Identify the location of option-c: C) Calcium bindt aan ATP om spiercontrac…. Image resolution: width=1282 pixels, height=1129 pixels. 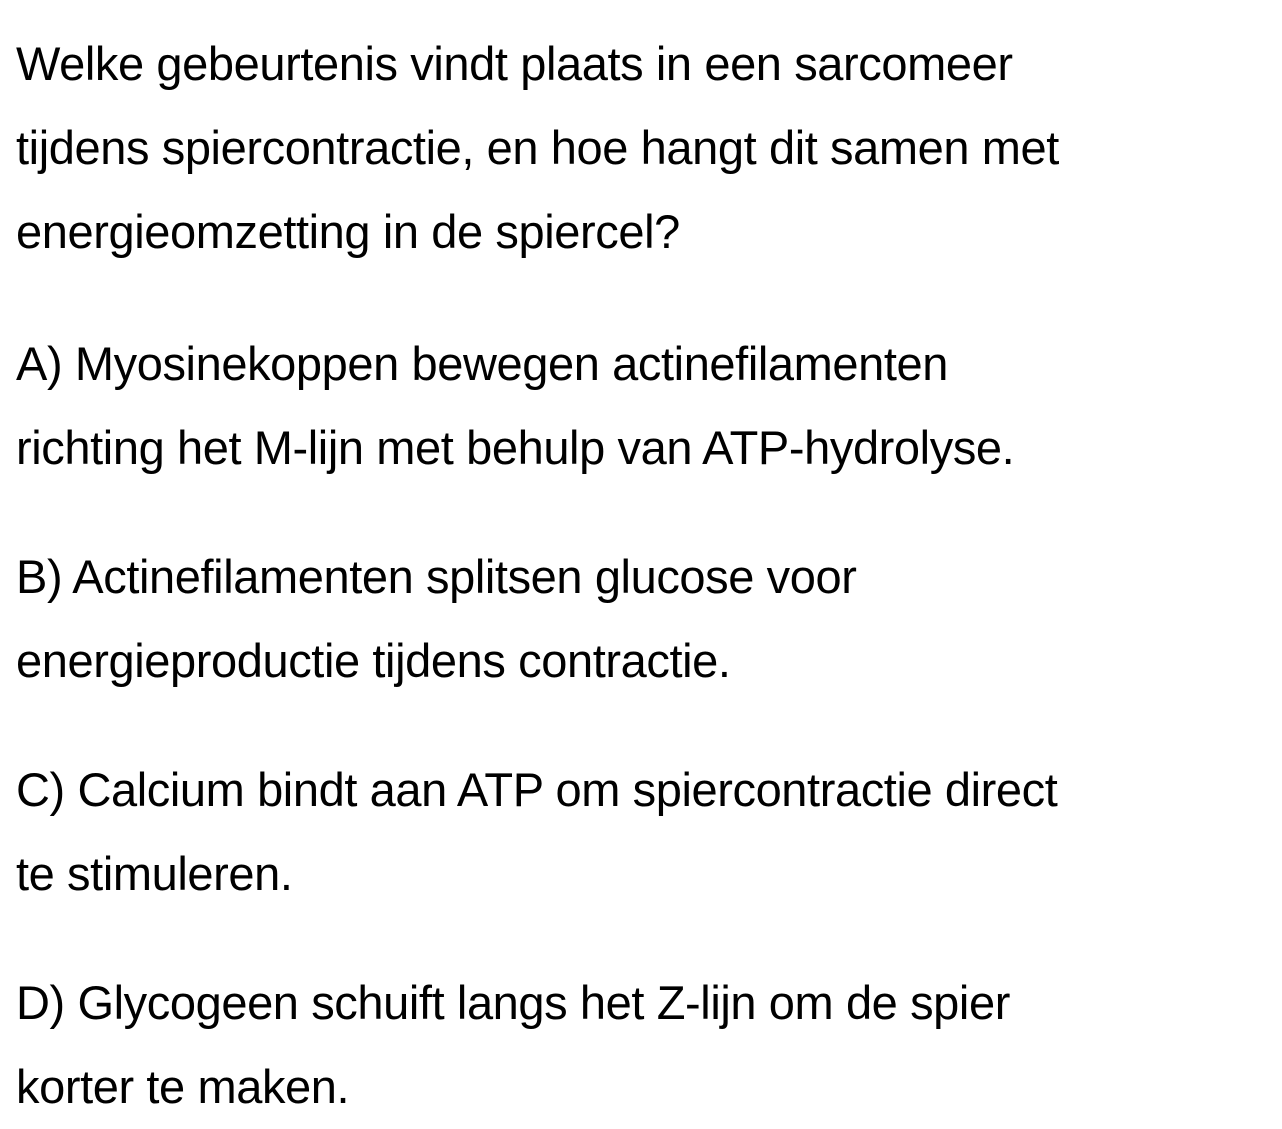
(647, 832).